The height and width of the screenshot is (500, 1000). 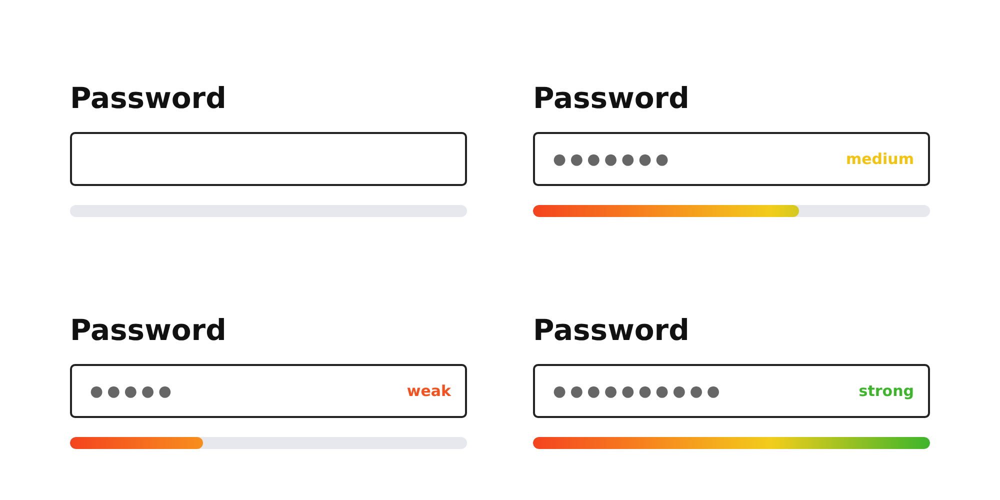 What do you see at coordinates (731, 159) in the screenshot?
I see `password-field: ●●●●●●● medium` at bounding box center [731, 159].